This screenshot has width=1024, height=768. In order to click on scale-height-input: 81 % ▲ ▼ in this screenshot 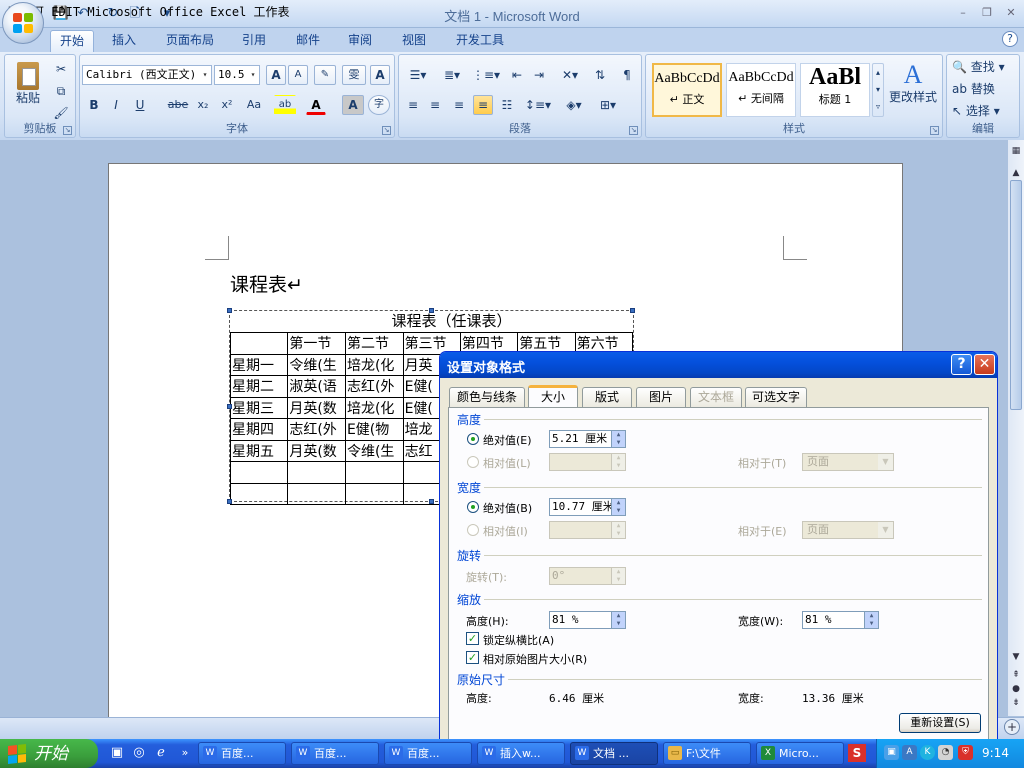, I will do `click(587, 620)`.